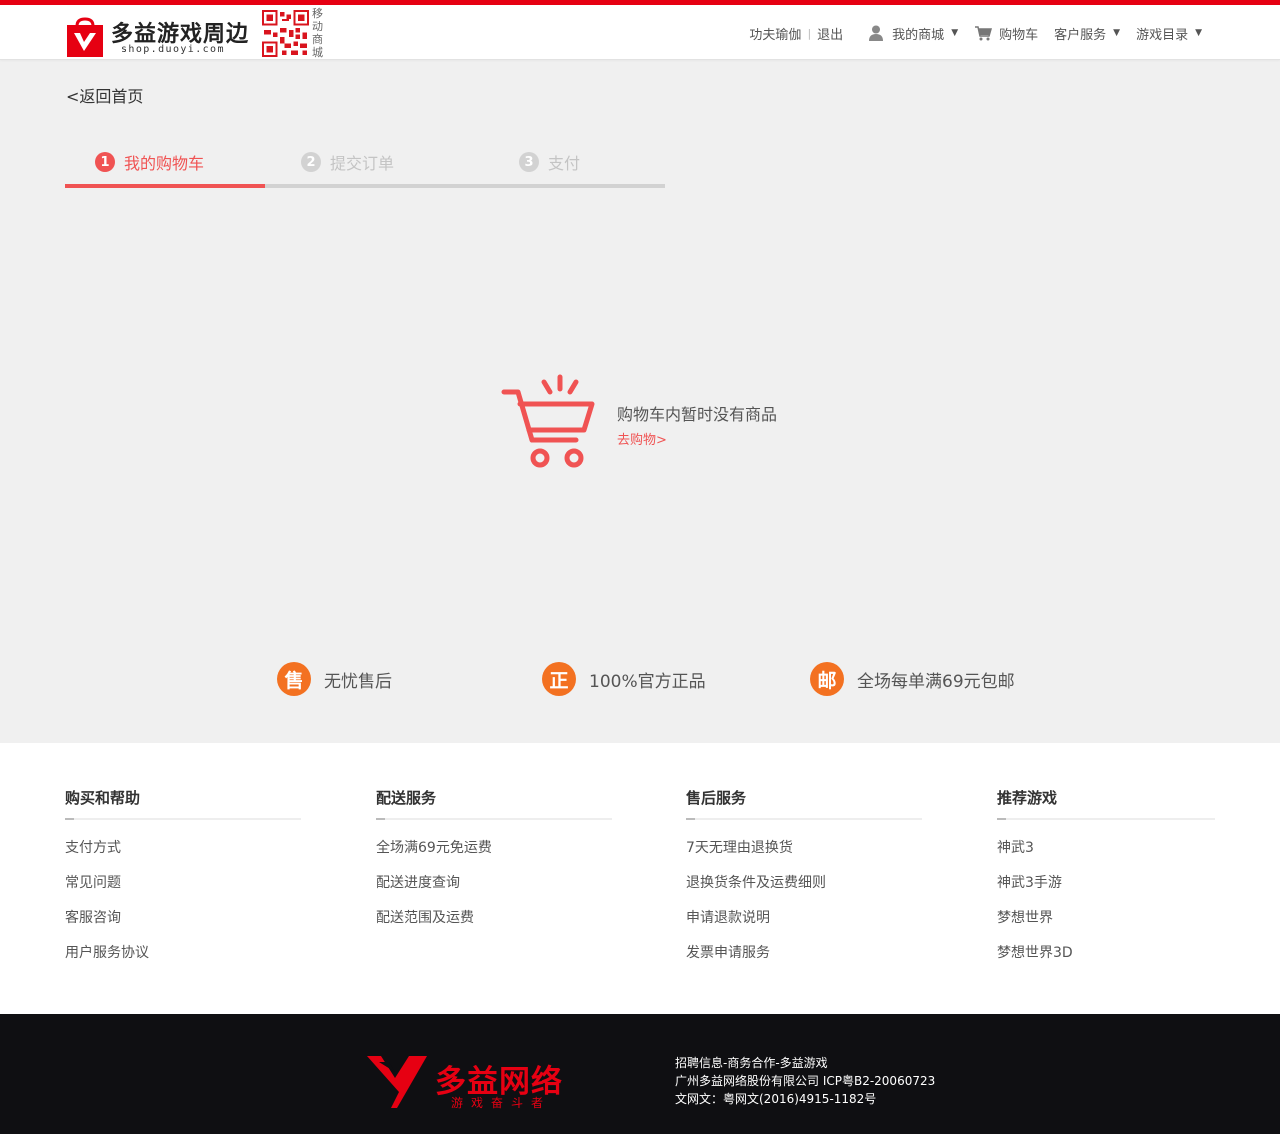  Describe the element at coordinates (1106, 891) in the screenshot. I see `footer-link: 神武3手游` at that location.